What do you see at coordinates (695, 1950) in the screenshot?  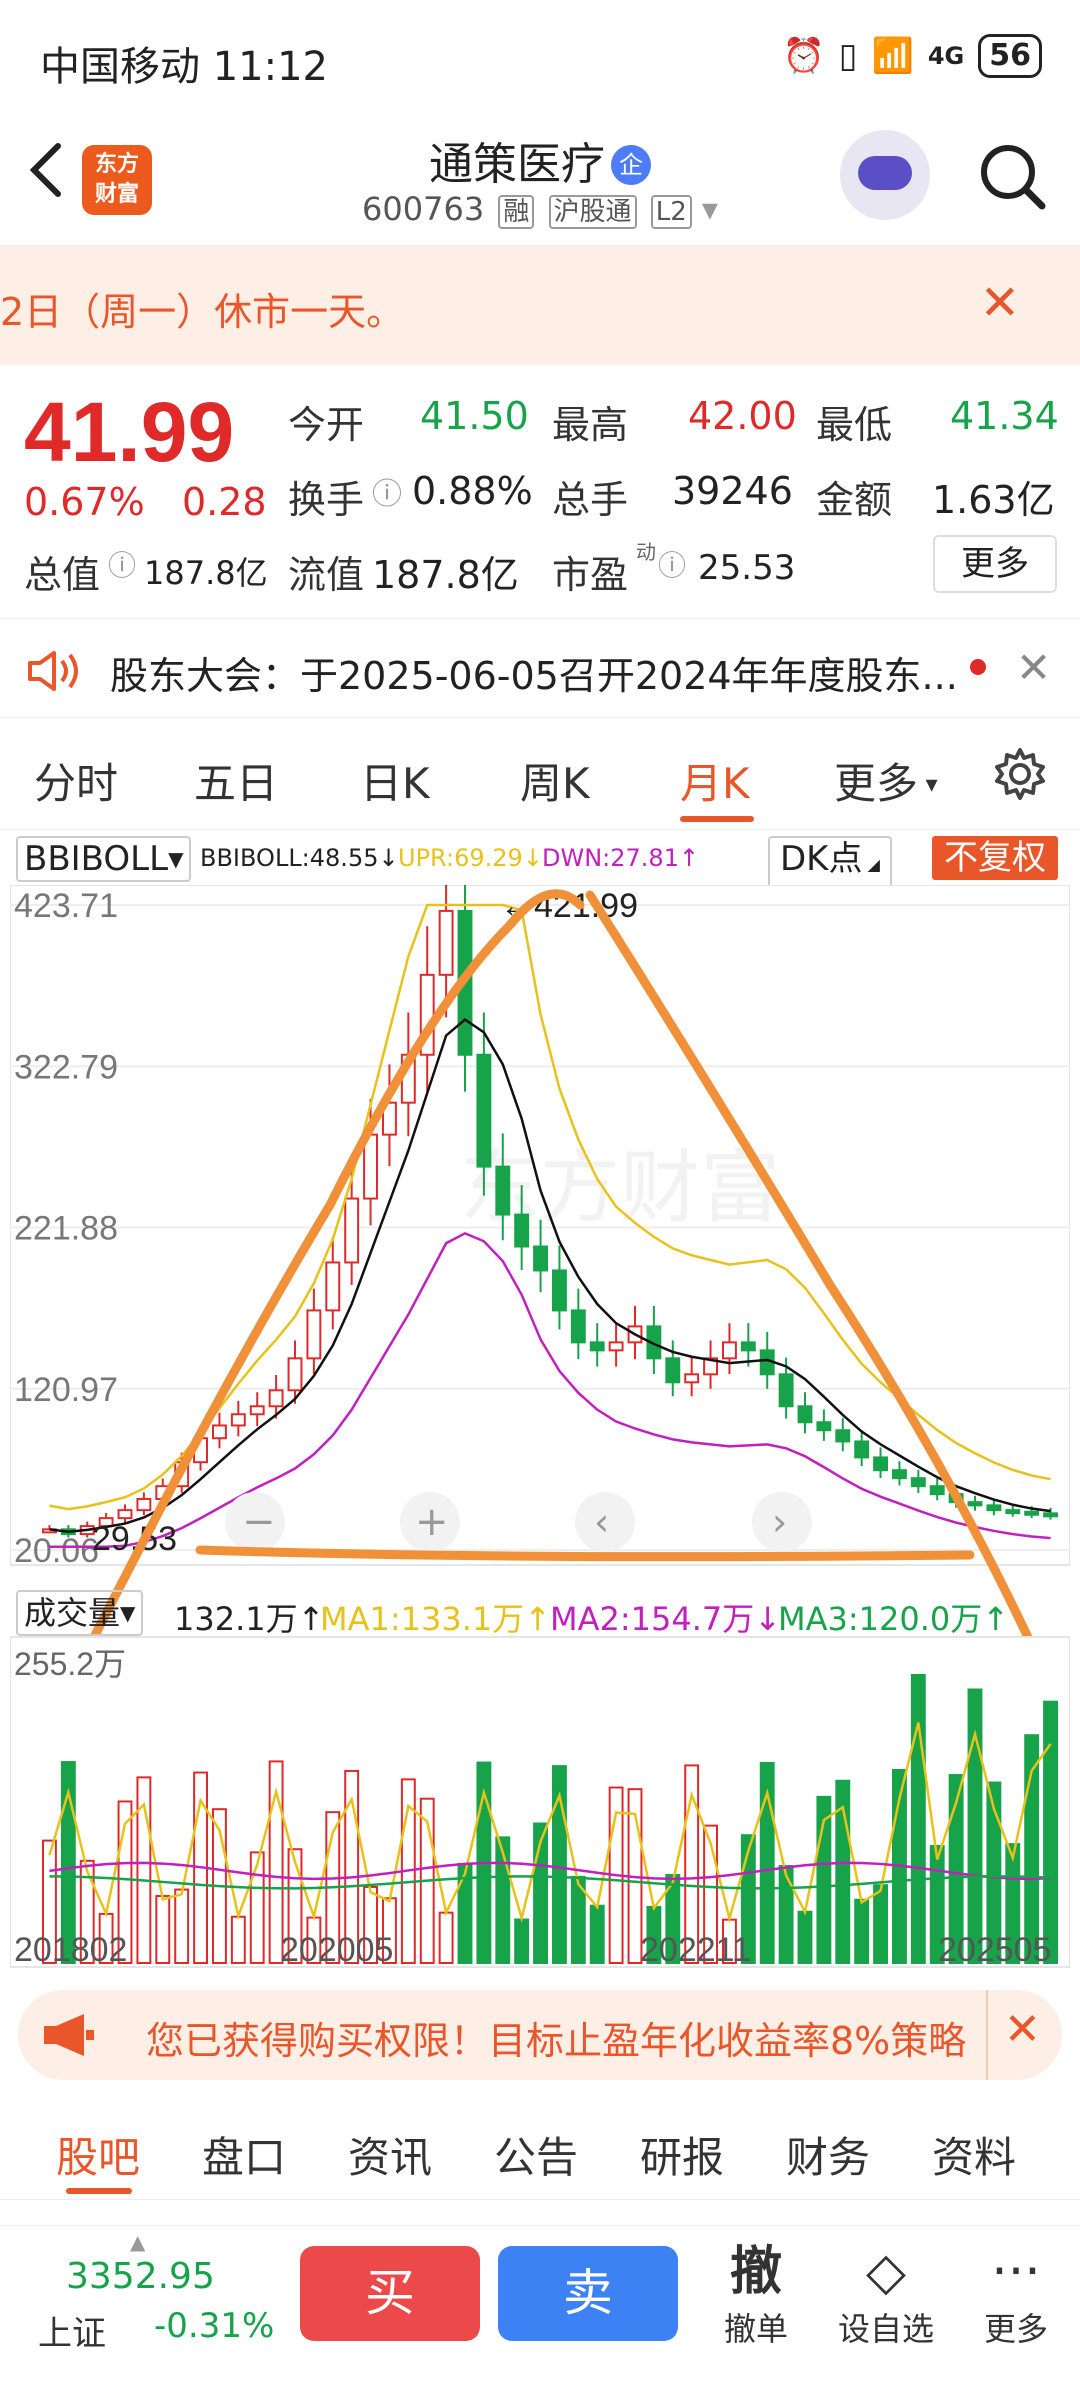 I see `x-tick-label: 202211` at bounding box center [695, 1950].